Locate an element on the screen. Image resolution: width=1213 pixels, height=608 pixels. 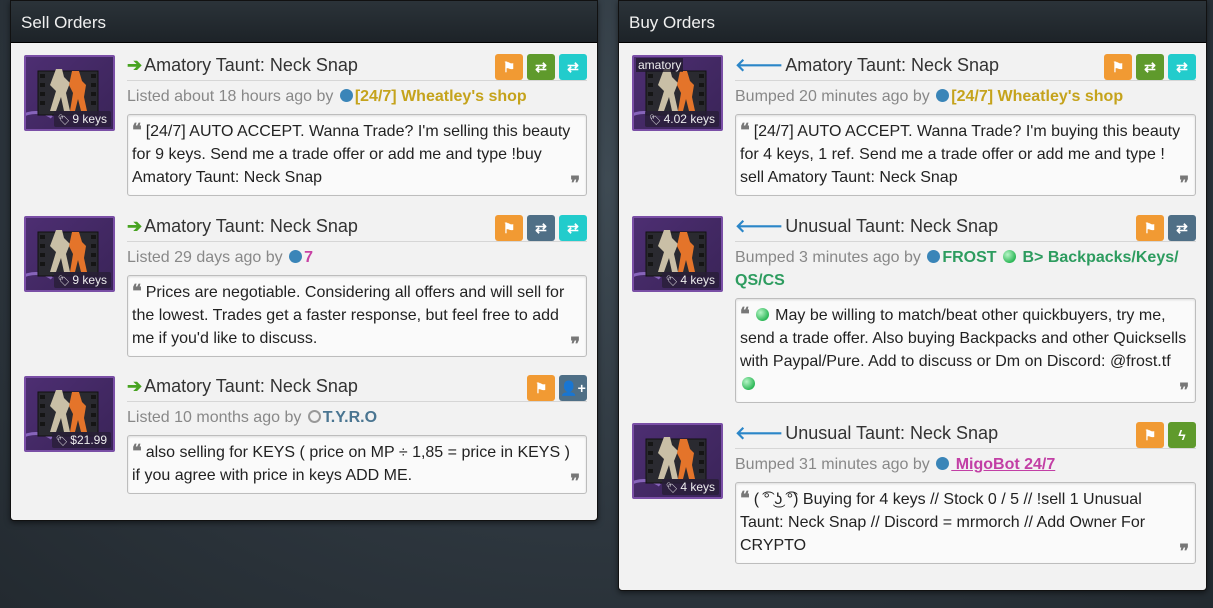
order-meta: Bumped 31 minutes ago by MigoBot 24/7 is located at coordinates (965, 464).